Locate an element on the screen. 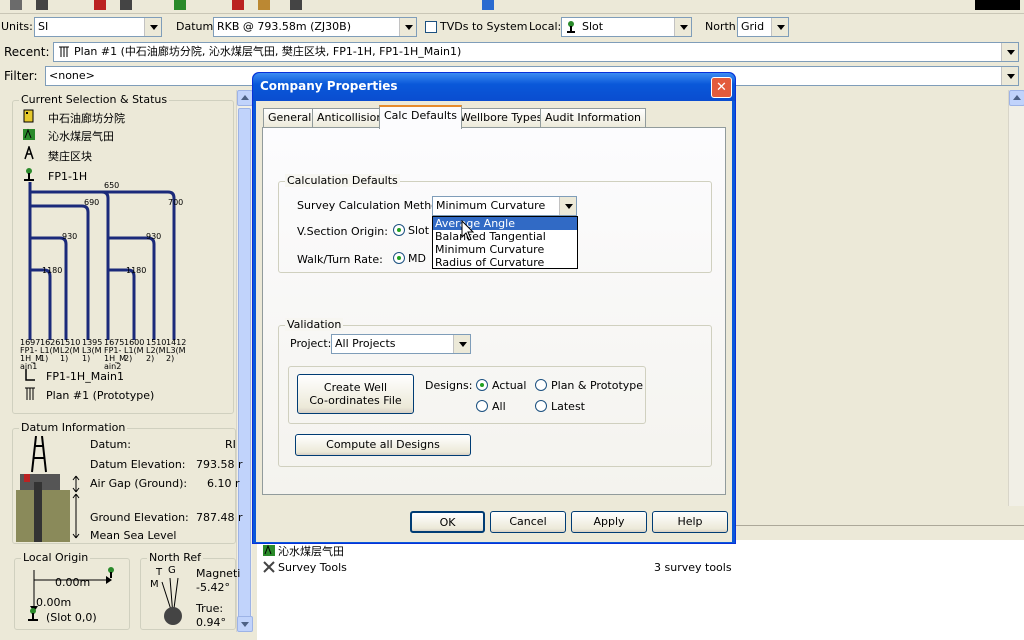  survey-method-select: Minimum Curvature is located at coordinates (504, 206).